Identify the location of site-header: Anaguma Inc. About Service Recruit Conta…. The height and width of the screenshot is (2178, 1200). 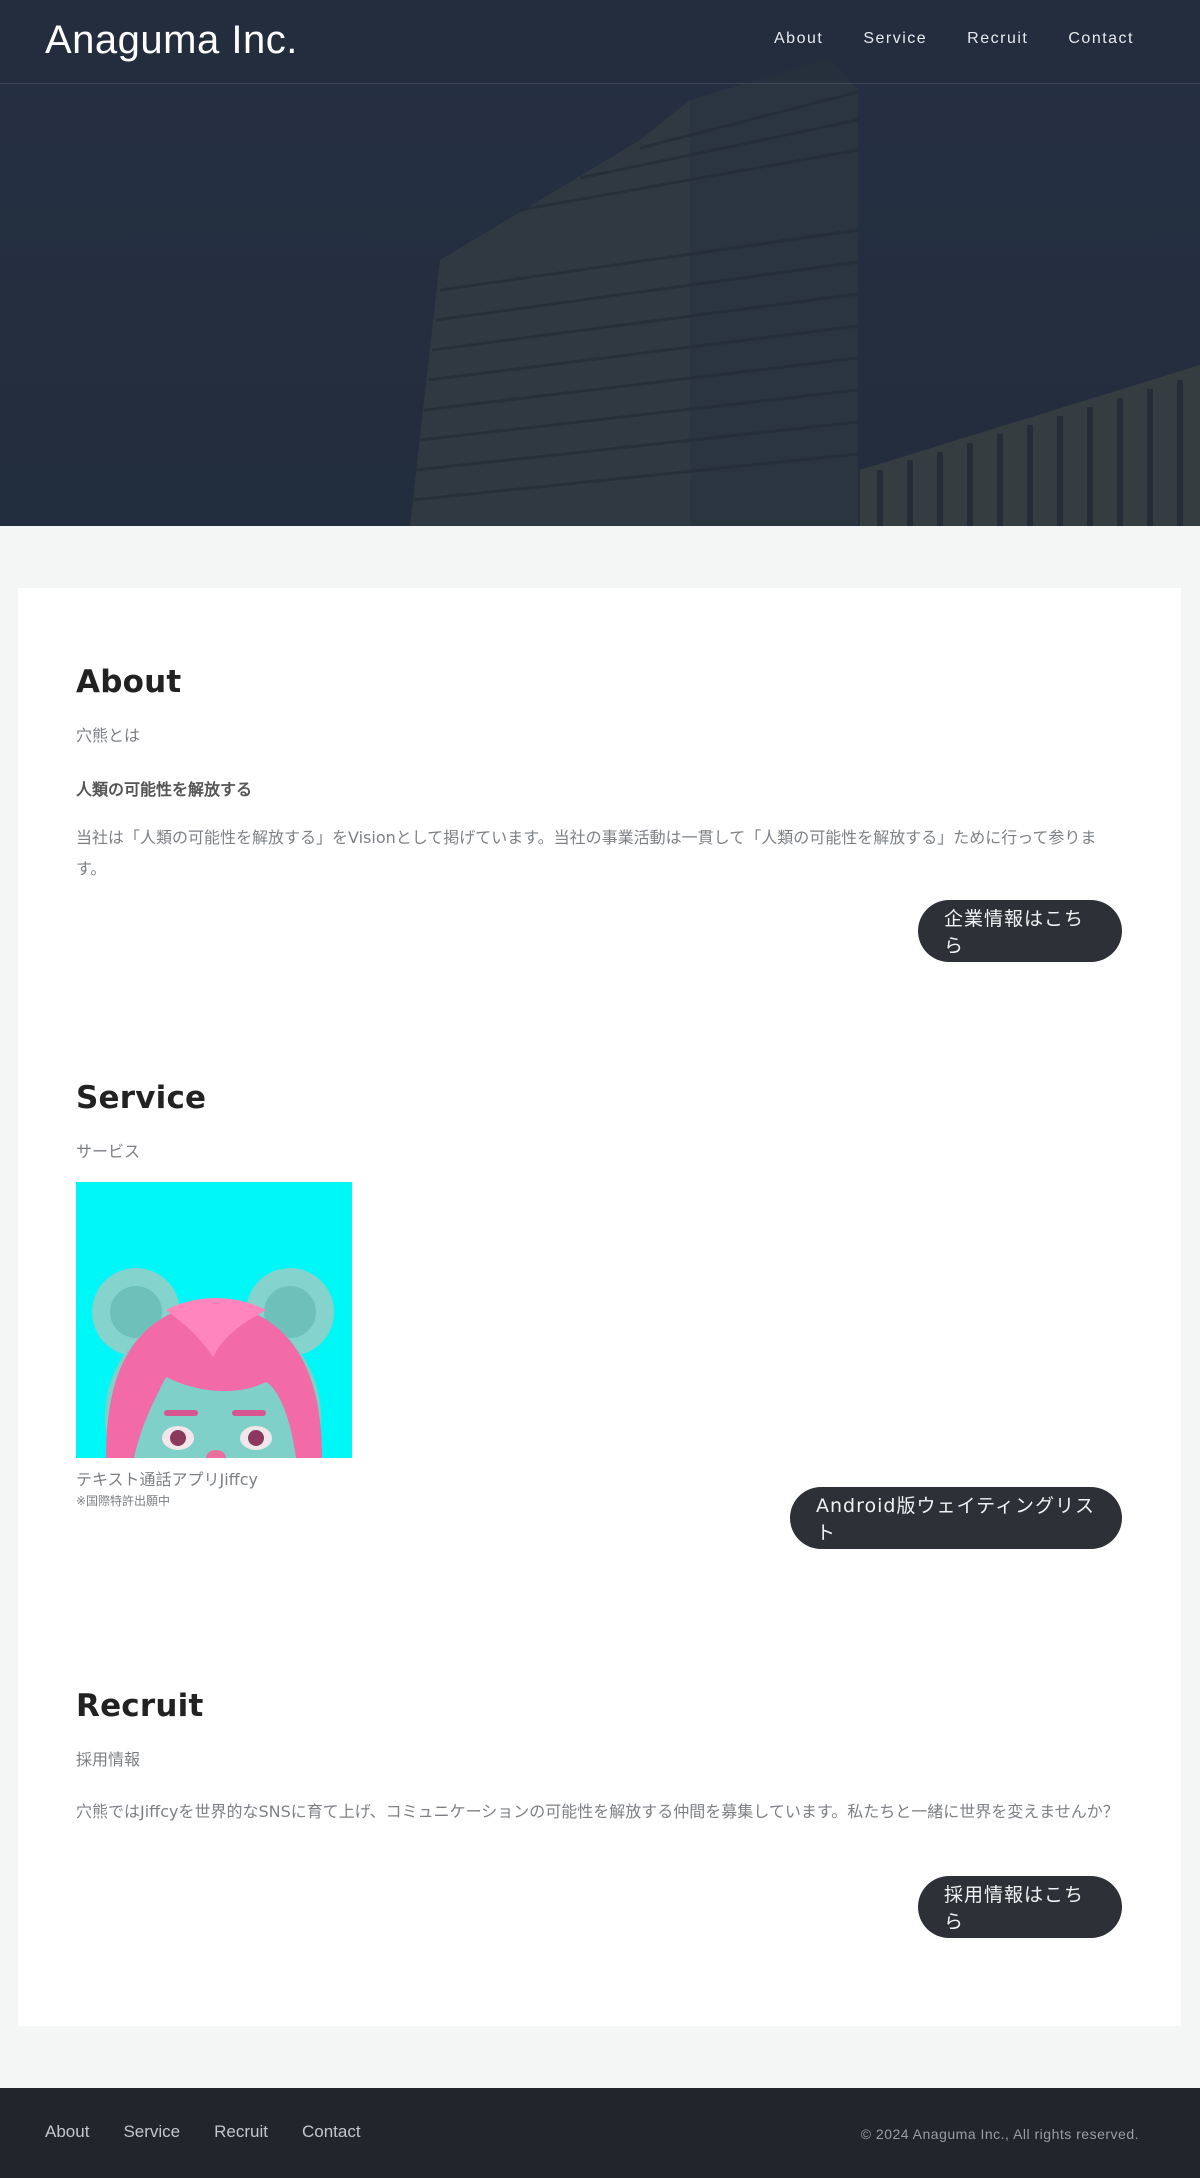
(600, 42).